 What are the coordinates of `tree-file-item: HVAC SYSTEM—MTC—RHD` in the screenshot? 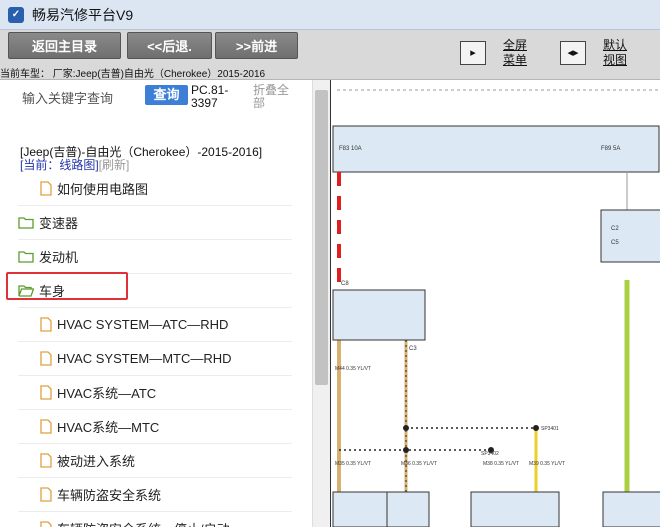 It's located at (155, 359).